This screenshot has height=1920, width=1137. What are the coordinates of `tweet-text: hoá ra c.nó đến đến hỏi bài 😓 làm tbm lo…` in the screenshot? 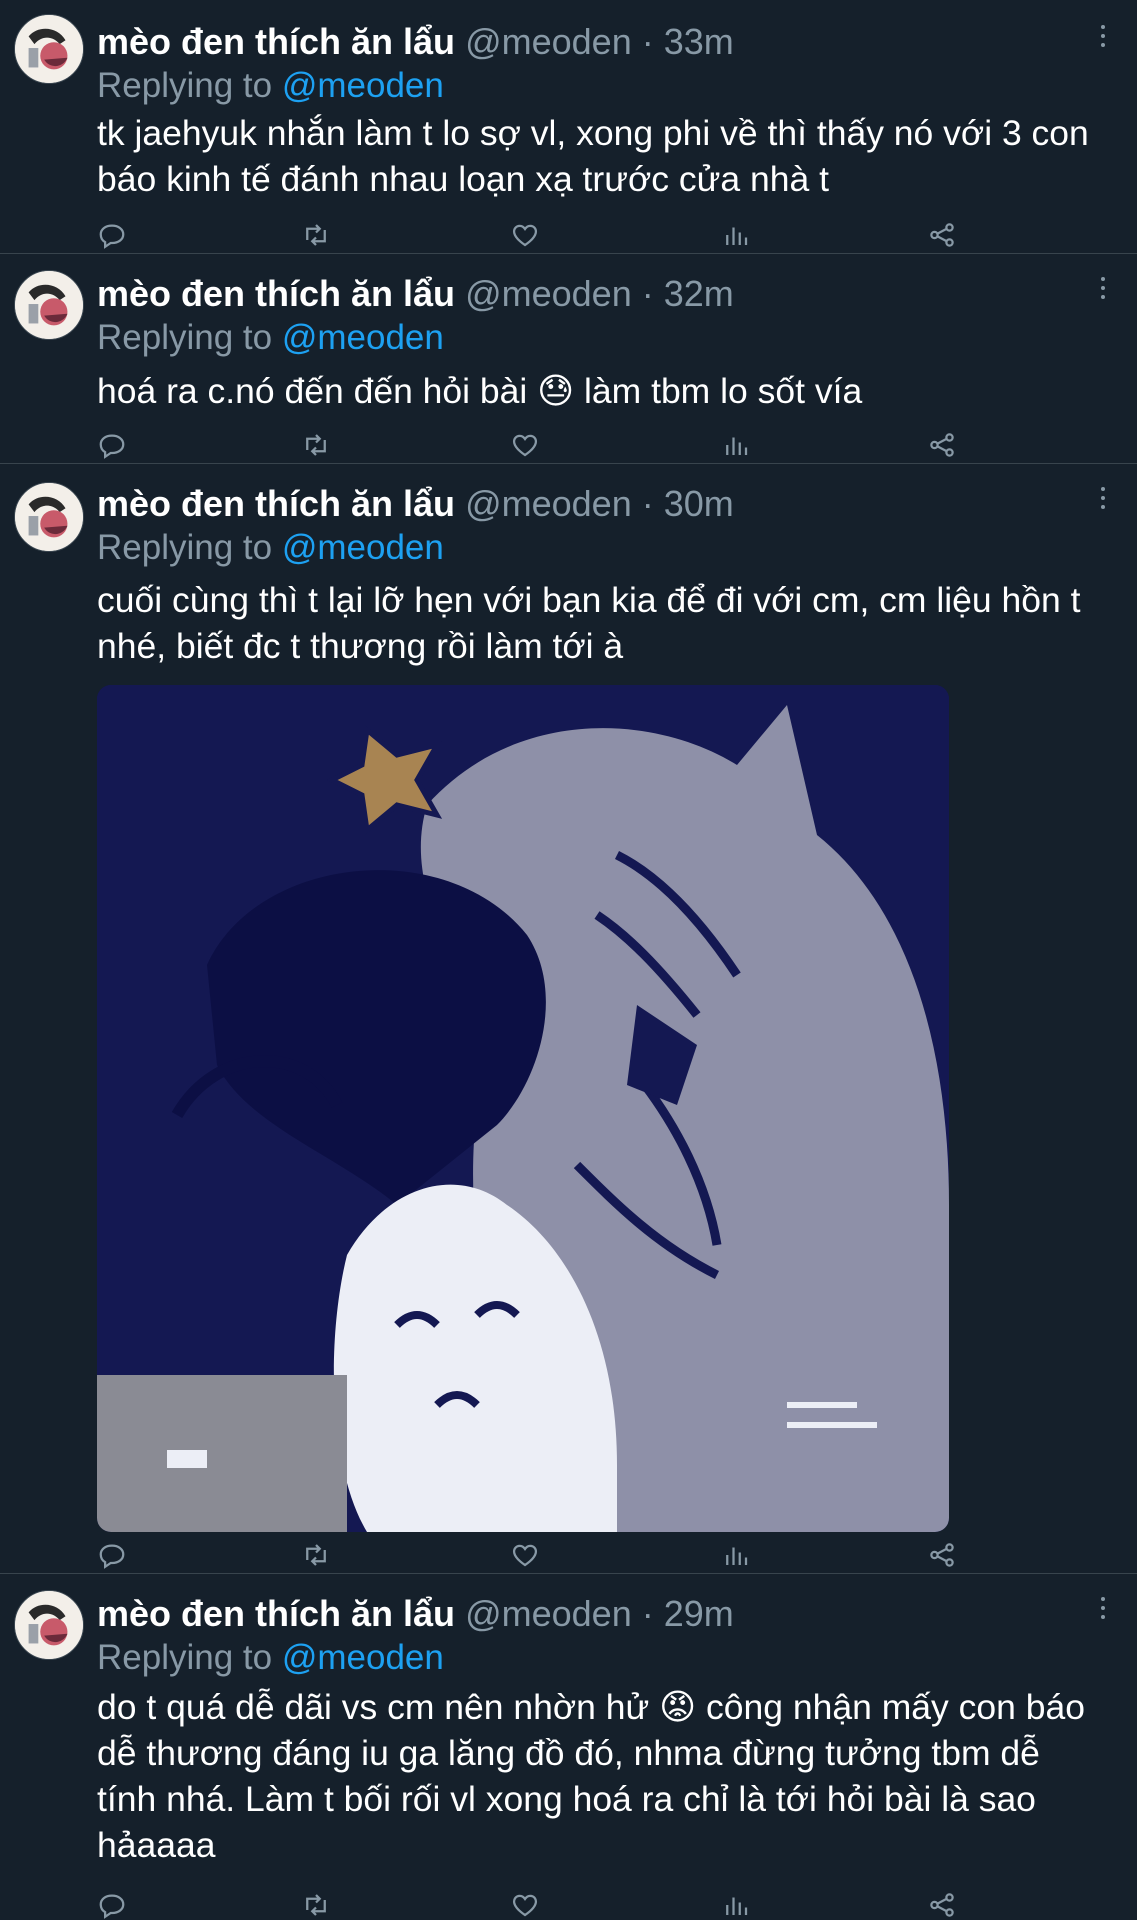 It's located at (480, 391).